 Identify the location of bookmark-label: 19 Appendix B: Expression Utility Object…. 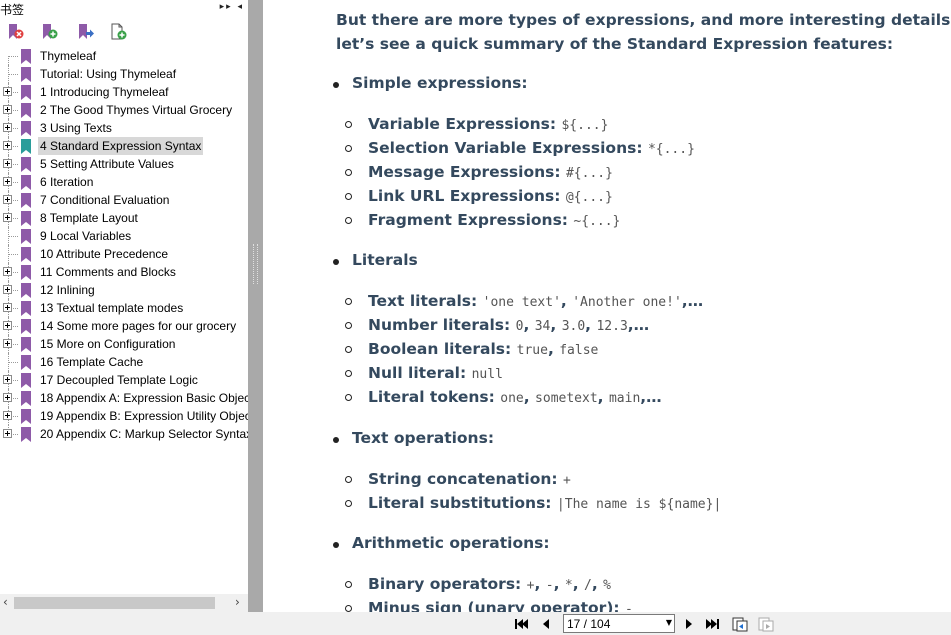
(143, 416).